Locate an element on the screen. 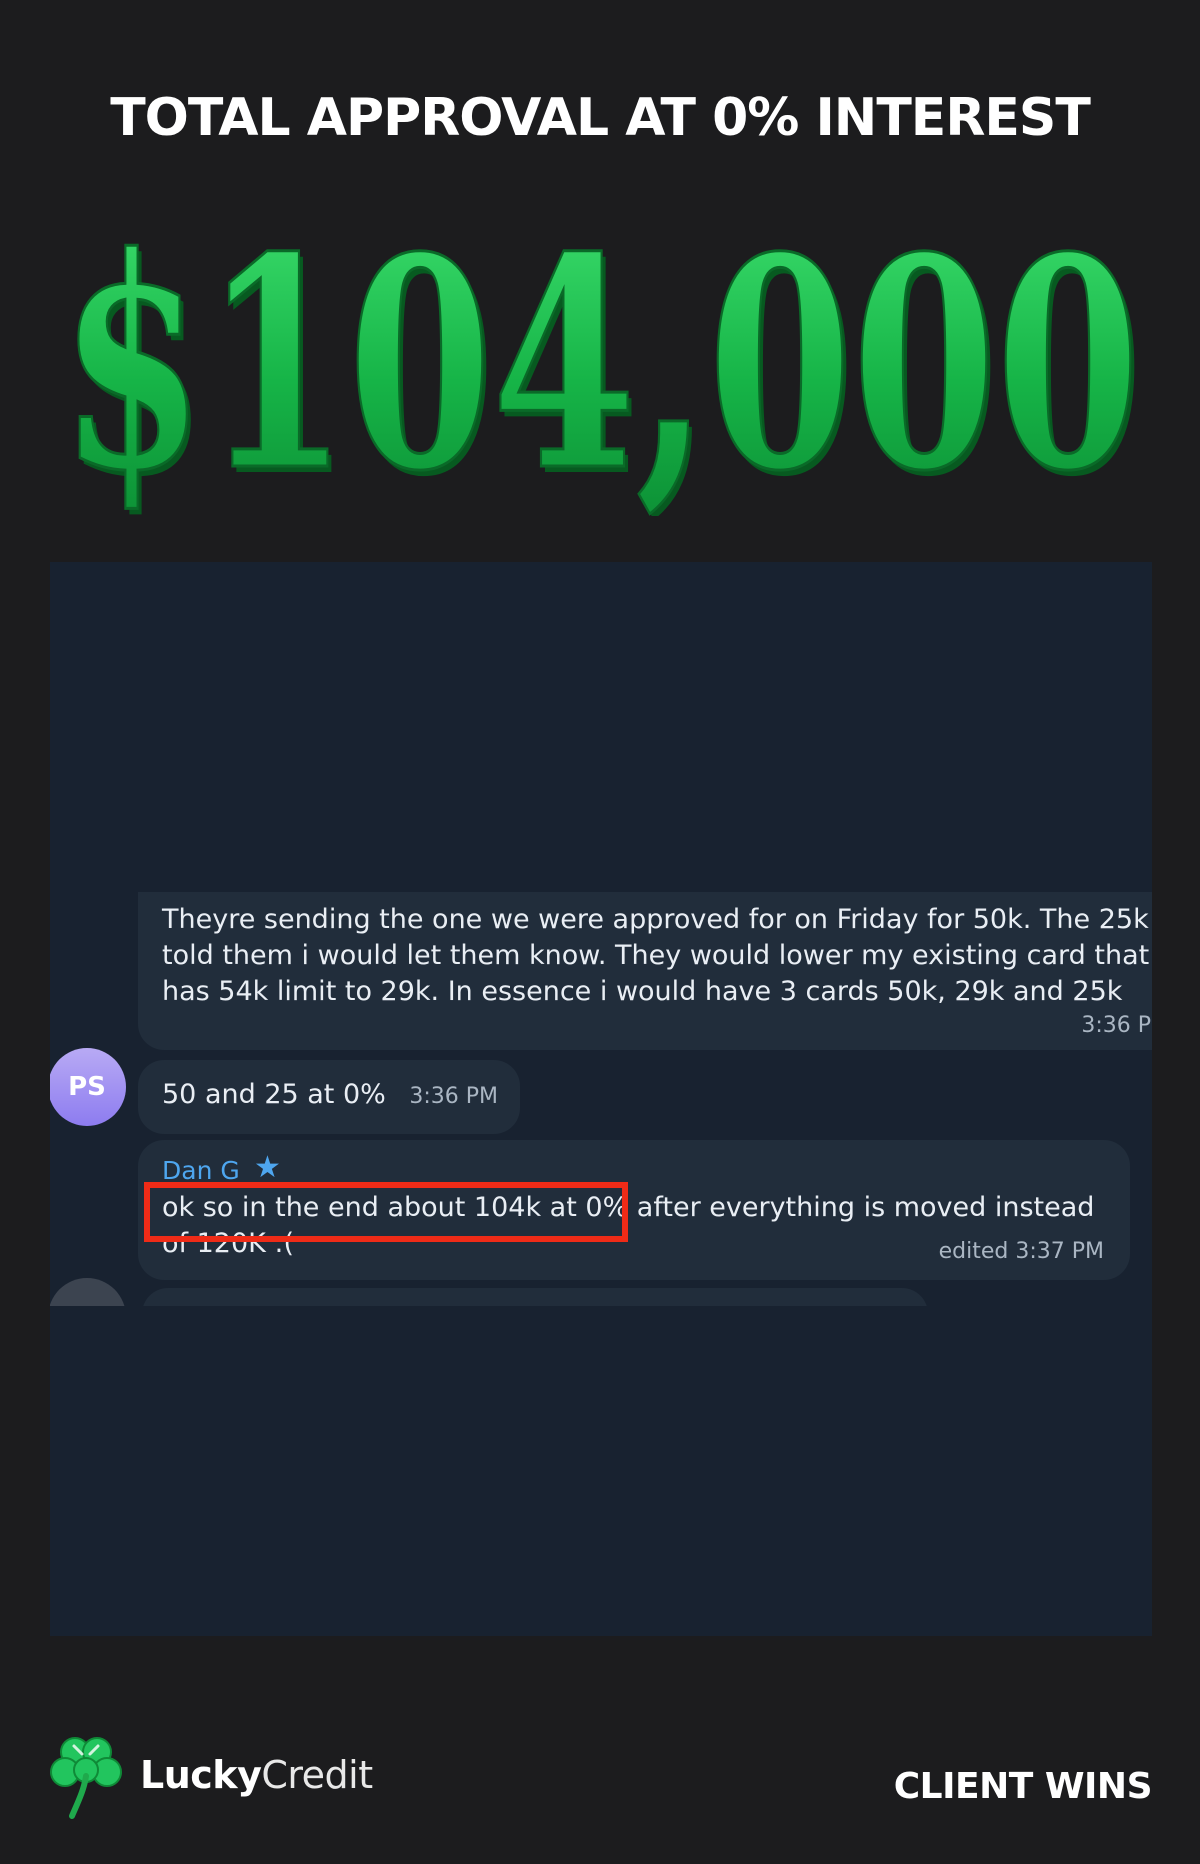  brand-logo: LuckyCredit is located at coordinates (210, 1775).